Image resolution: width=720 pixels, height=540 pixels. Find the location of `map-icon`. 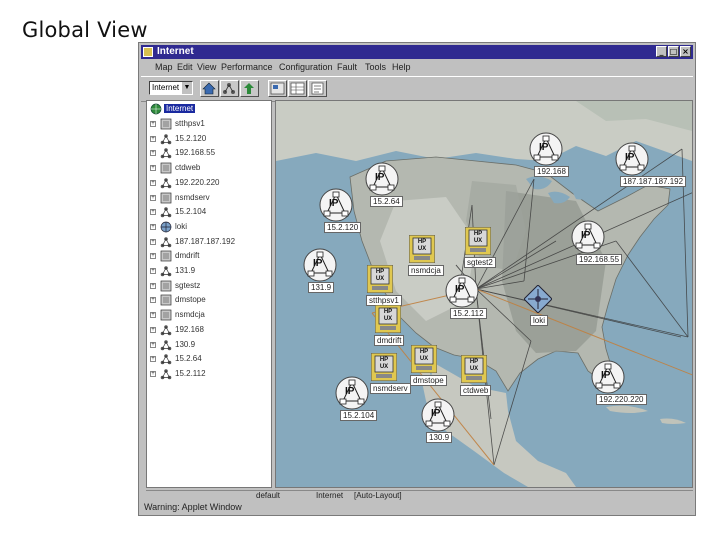

map-icon is located at coordinates (277, 88).